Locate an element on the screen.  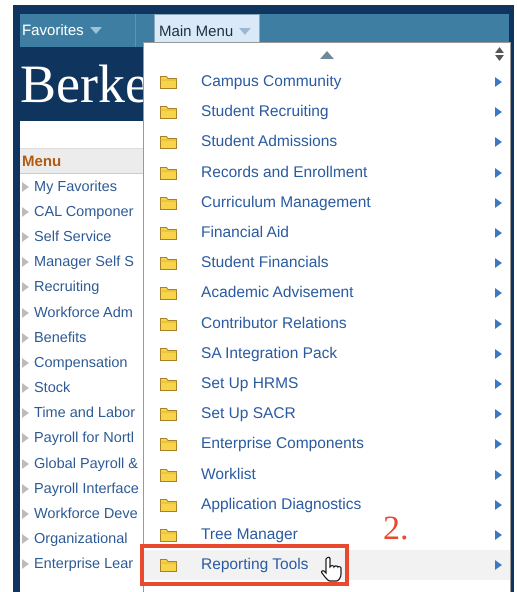
sidebar-item: Recruiting is located at coordinates (67, 287).